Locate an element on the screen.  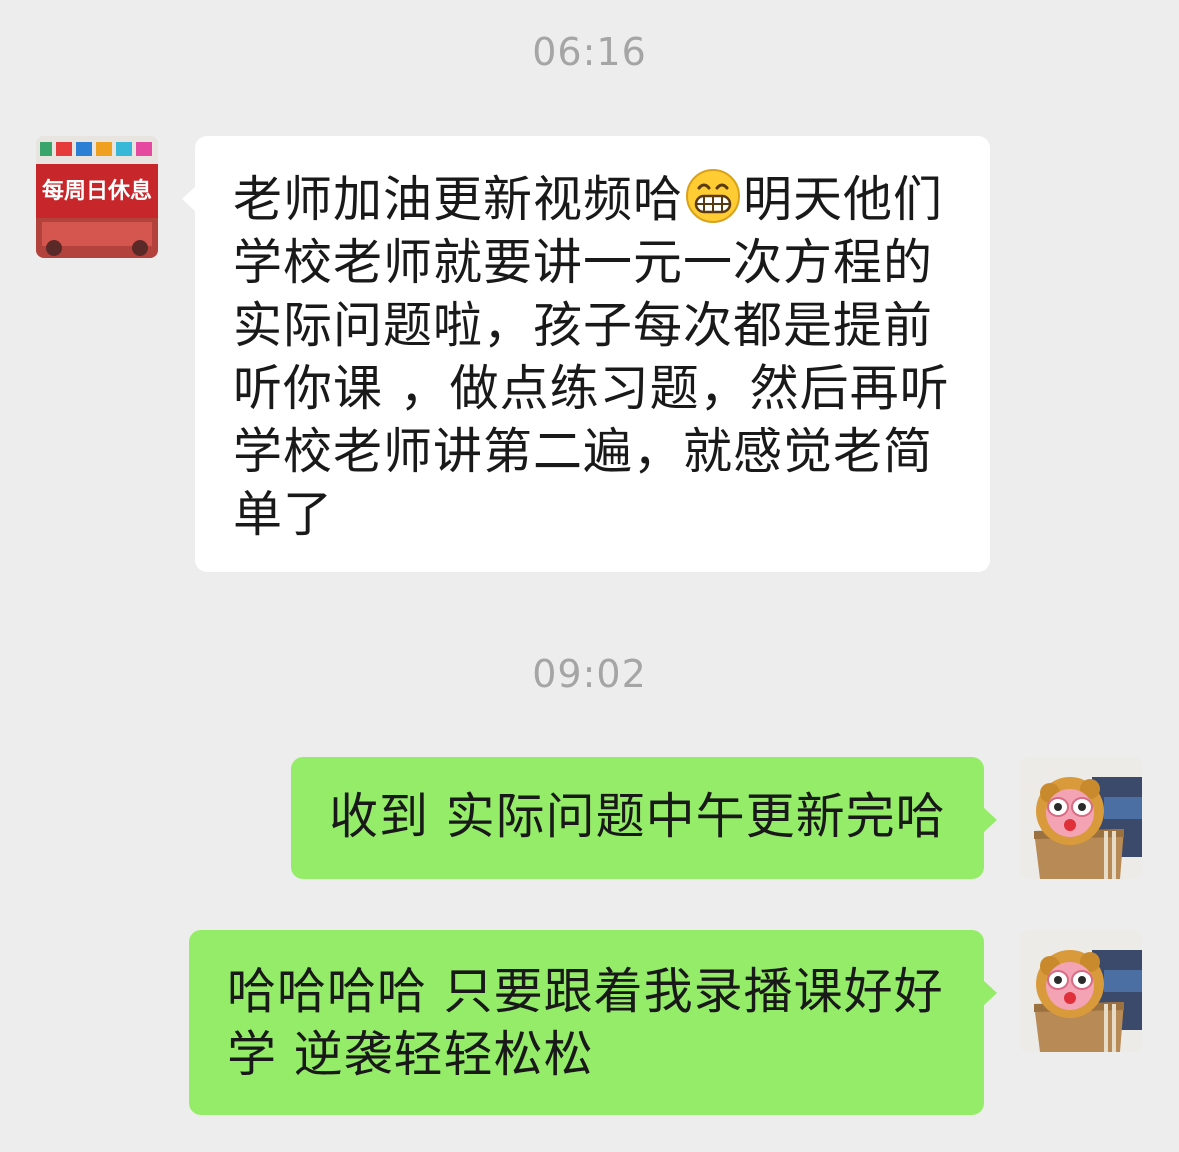
timestamp: 06:16 is located at coordinates (589, 52).